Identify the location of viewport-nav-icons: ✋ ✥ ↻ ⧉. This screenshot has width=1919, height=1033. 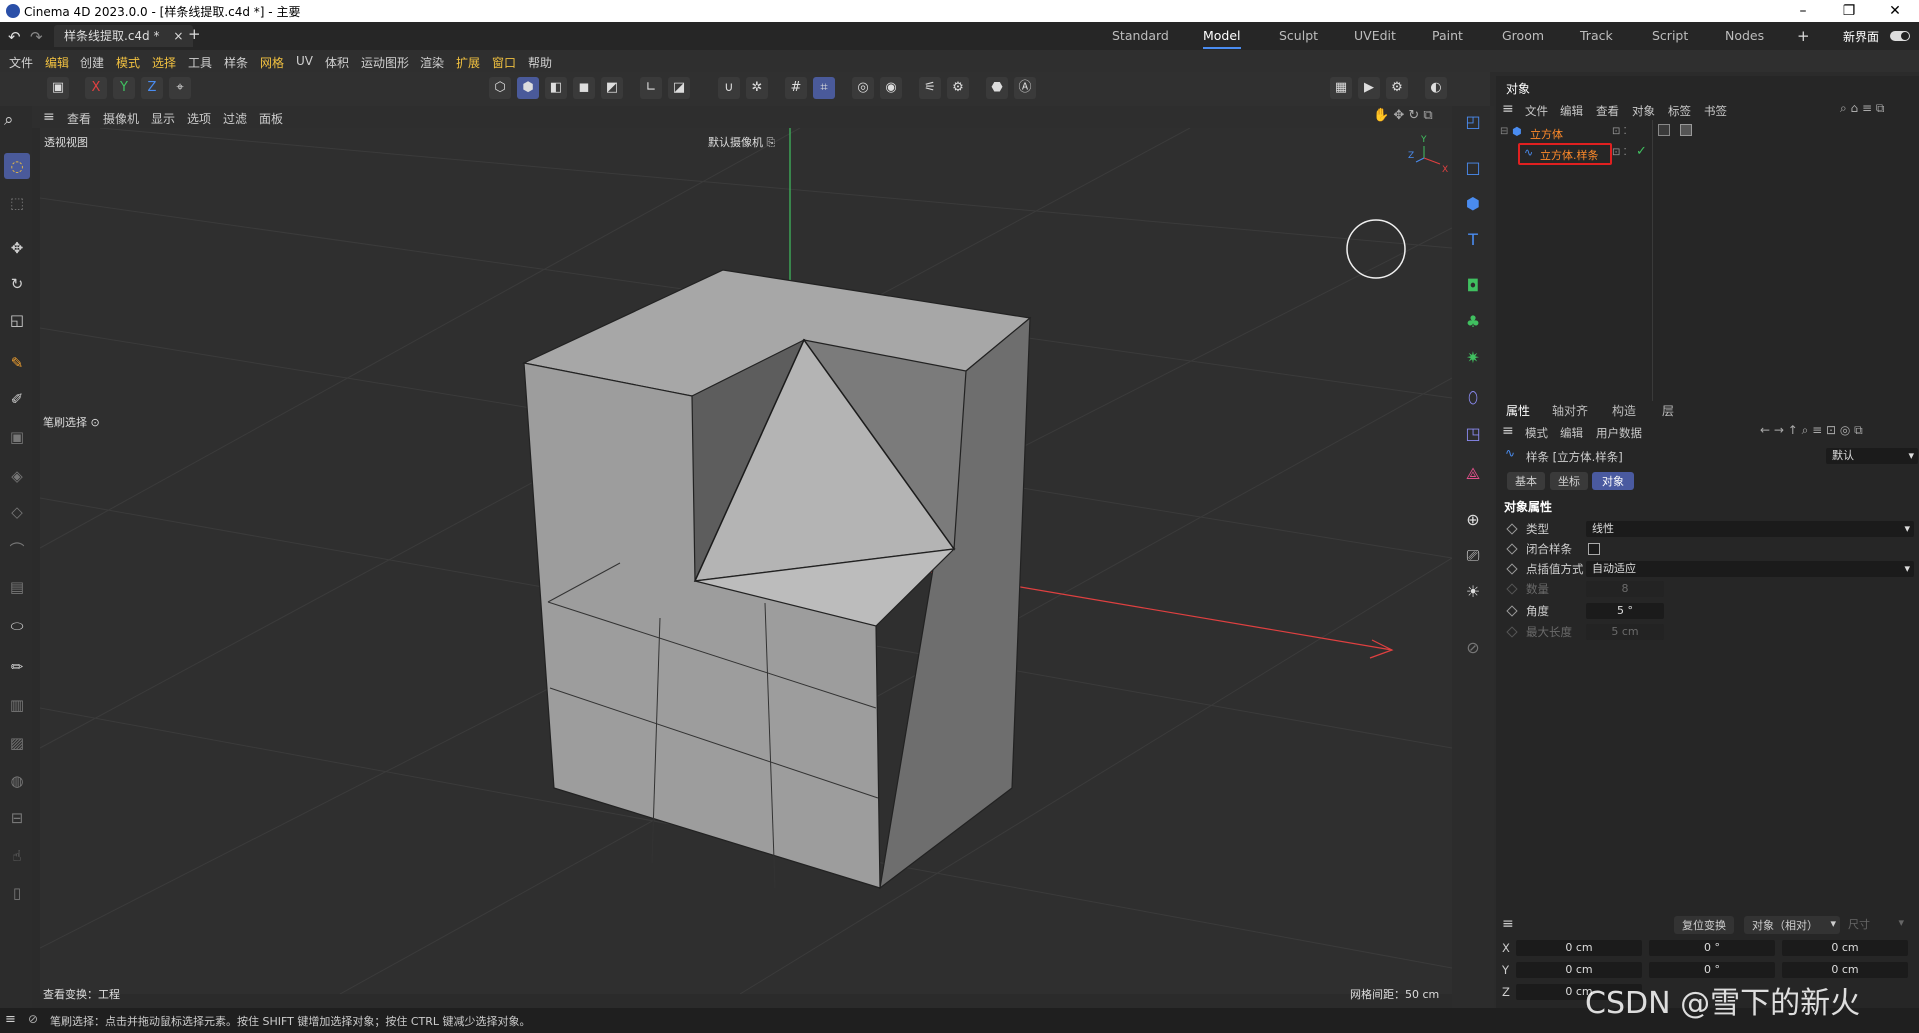
(1403, 115).